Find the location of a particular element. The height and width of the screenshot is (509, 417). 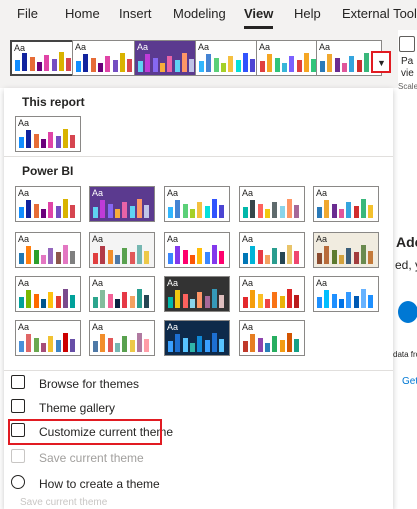

theme-gallery-item: Theme gallery is located at coordinates (88, 408).